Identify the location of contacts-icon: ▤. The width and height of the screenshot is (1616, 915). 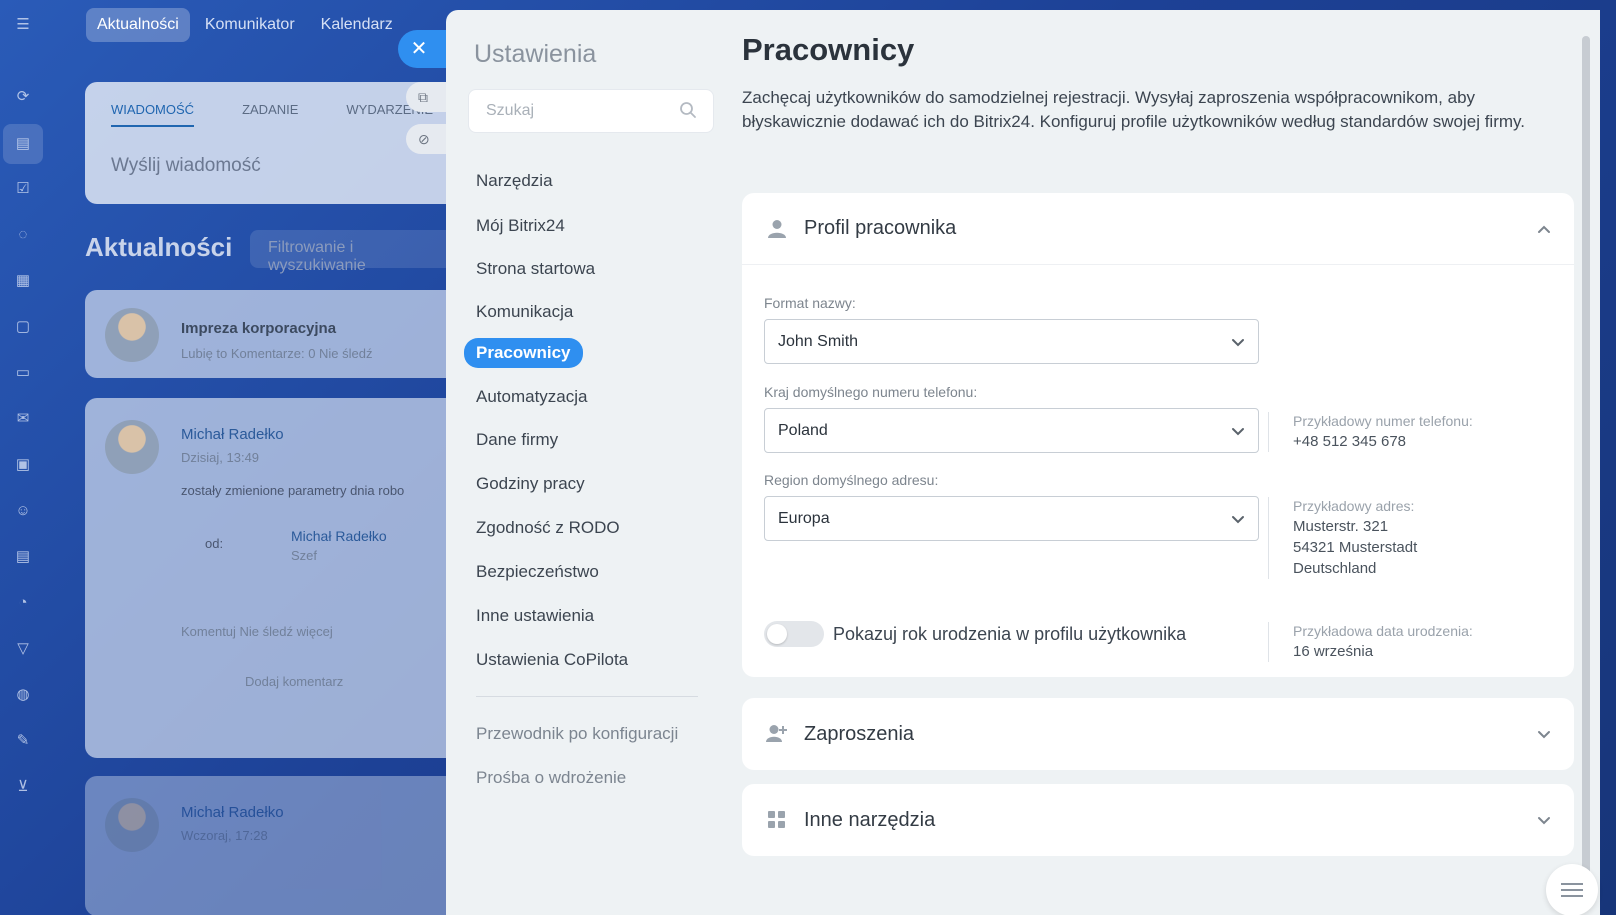
(23, 557).